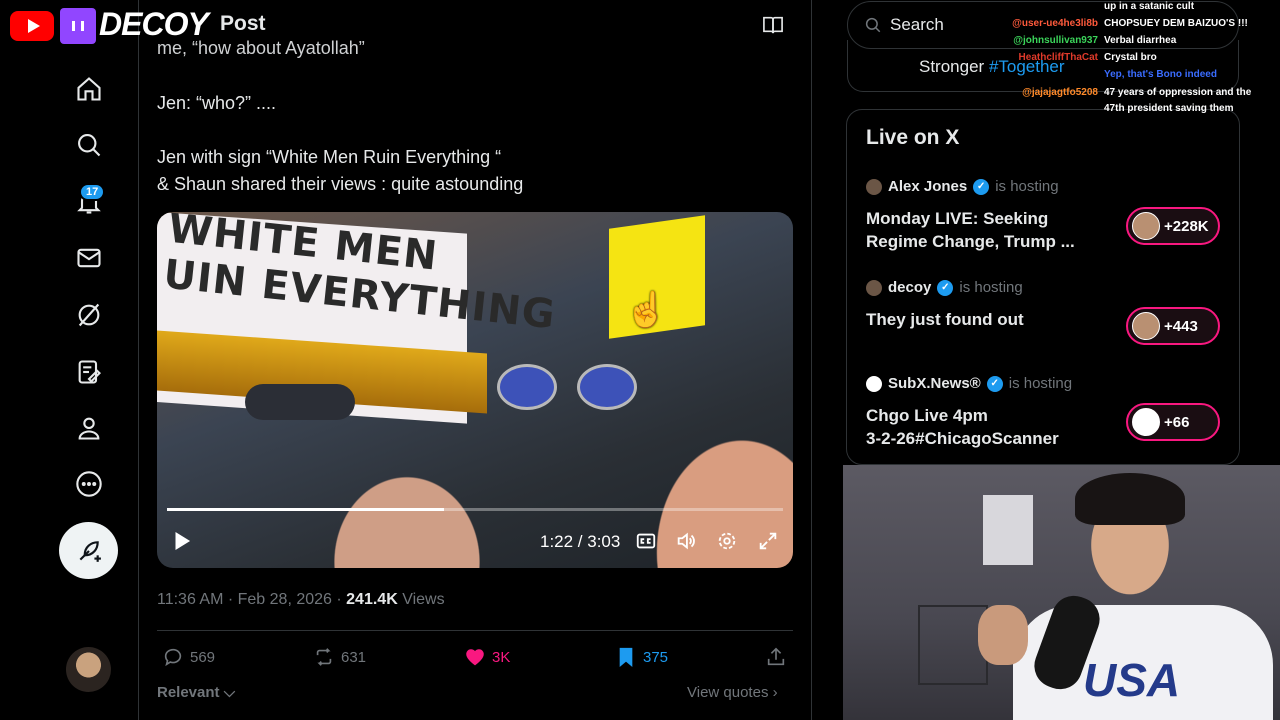  Describe the element at coordinates (732, 692) in the screenshot. I see `view-quotes-link: View quotes ›` at that location.